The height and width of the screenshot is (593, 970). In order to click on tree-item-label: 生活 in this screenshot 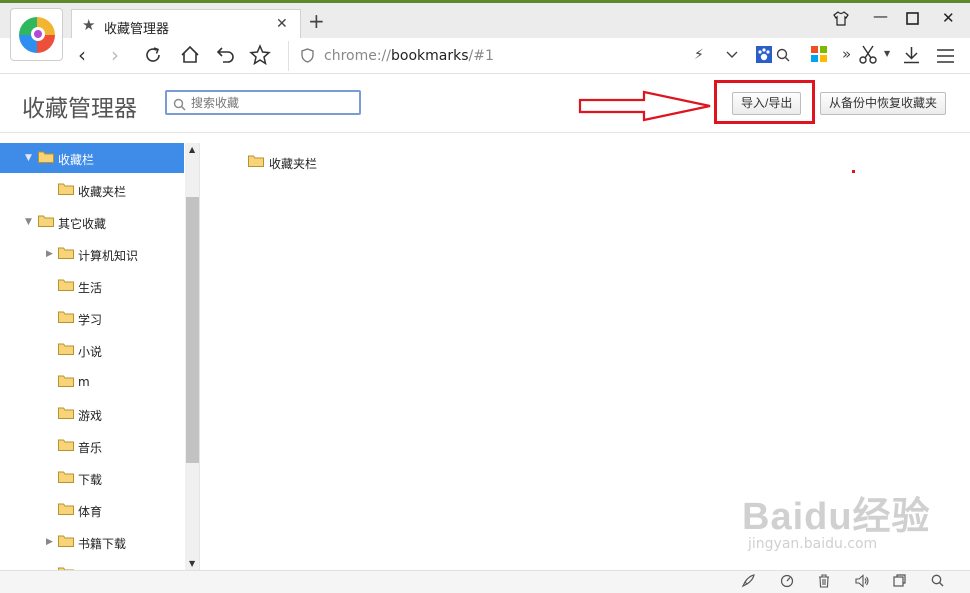, I will do `click(90, 288)`.